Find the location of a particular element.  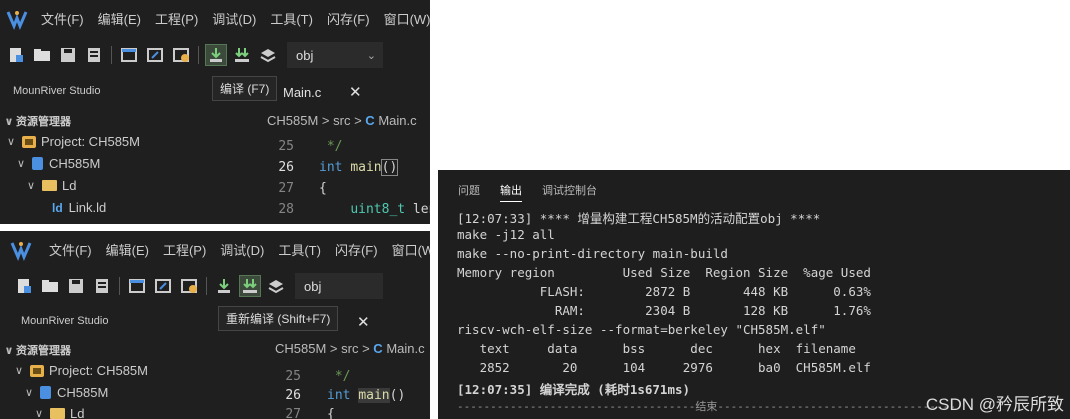

tree-item-link-ld: ld Link.ld is located at coordinates (79, 207).